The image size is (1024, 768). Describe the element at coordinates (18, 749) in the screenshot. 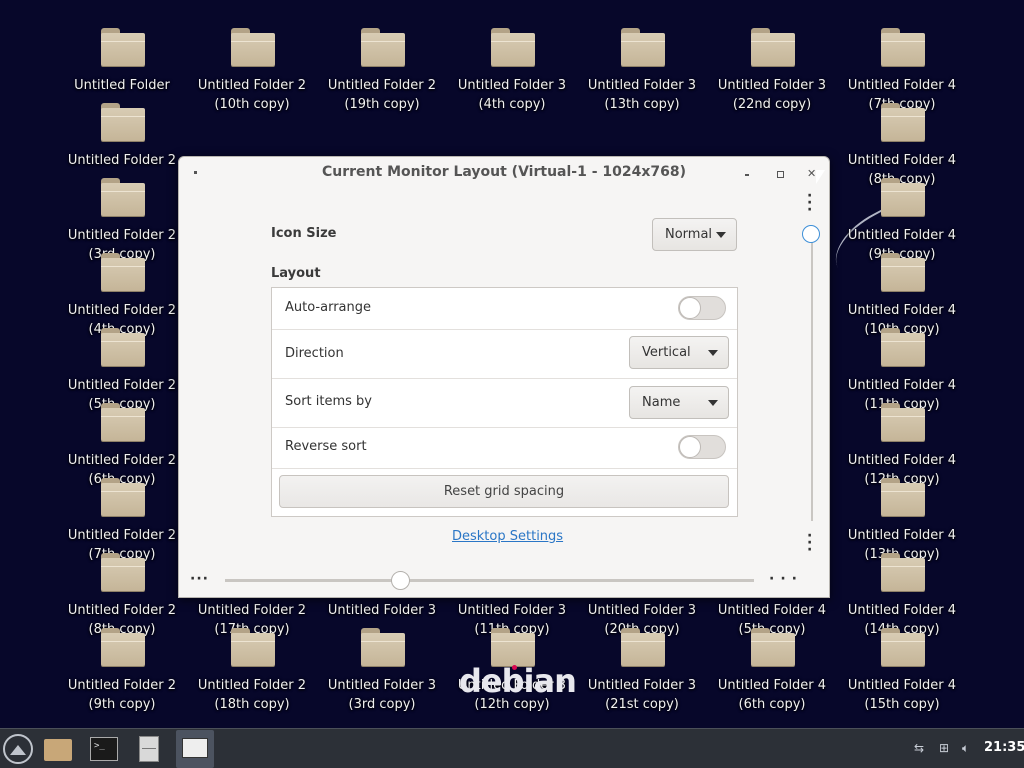

I see `start-menu-icon` at that location.